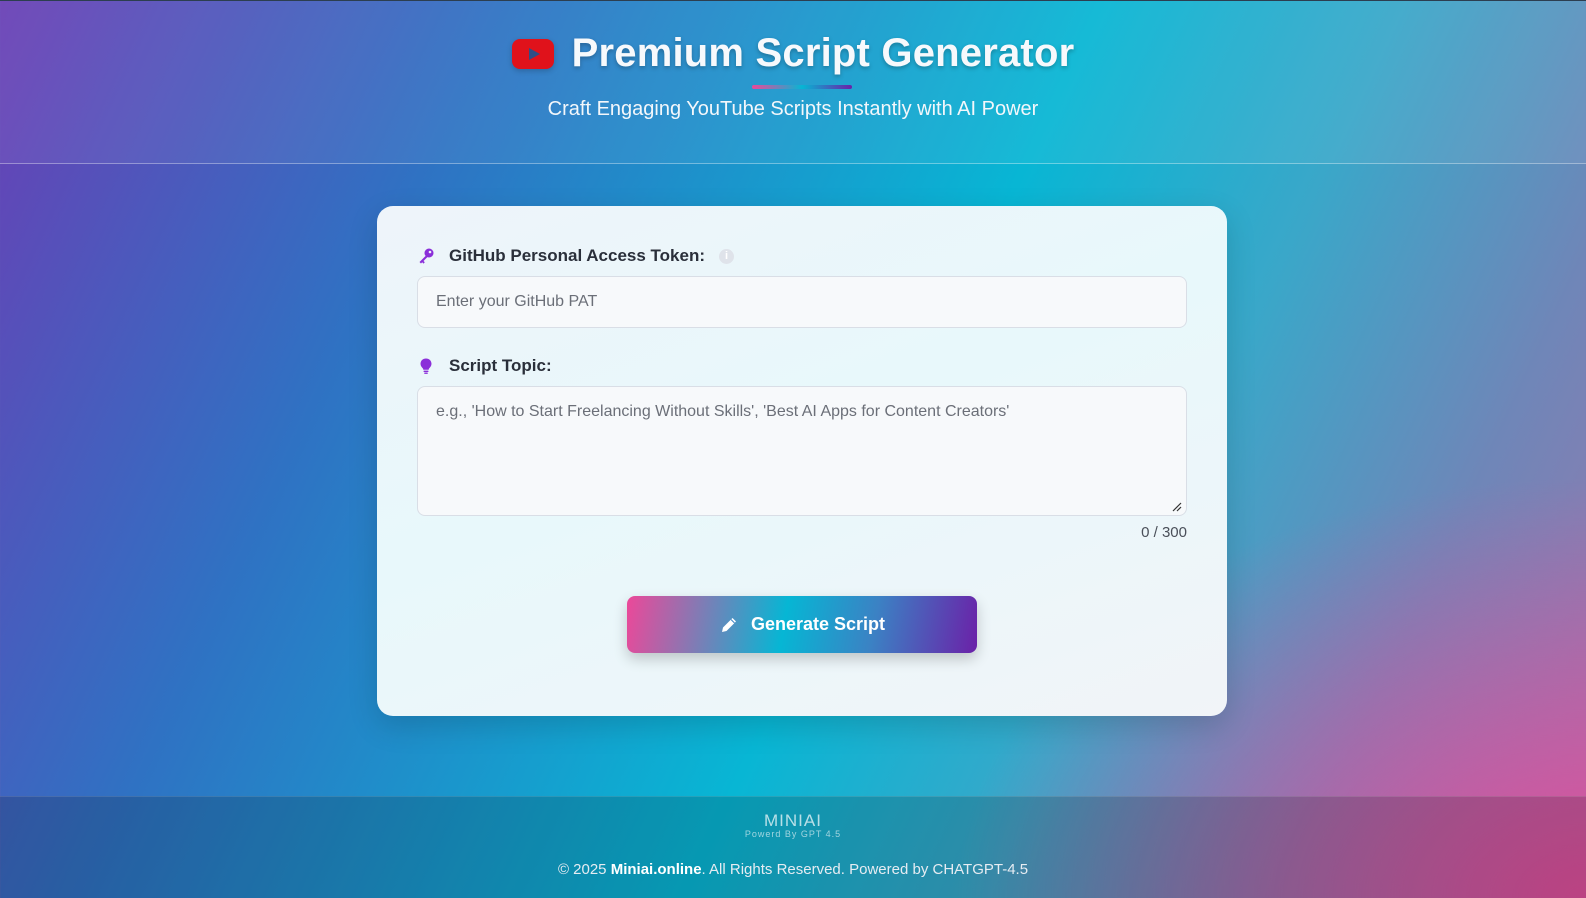 The image size is (1586, 898). What do you see at coordinates (584, 869) in the screenshot?
I see `copyright-prefix: © 2025` at bounding box center [584, 869].